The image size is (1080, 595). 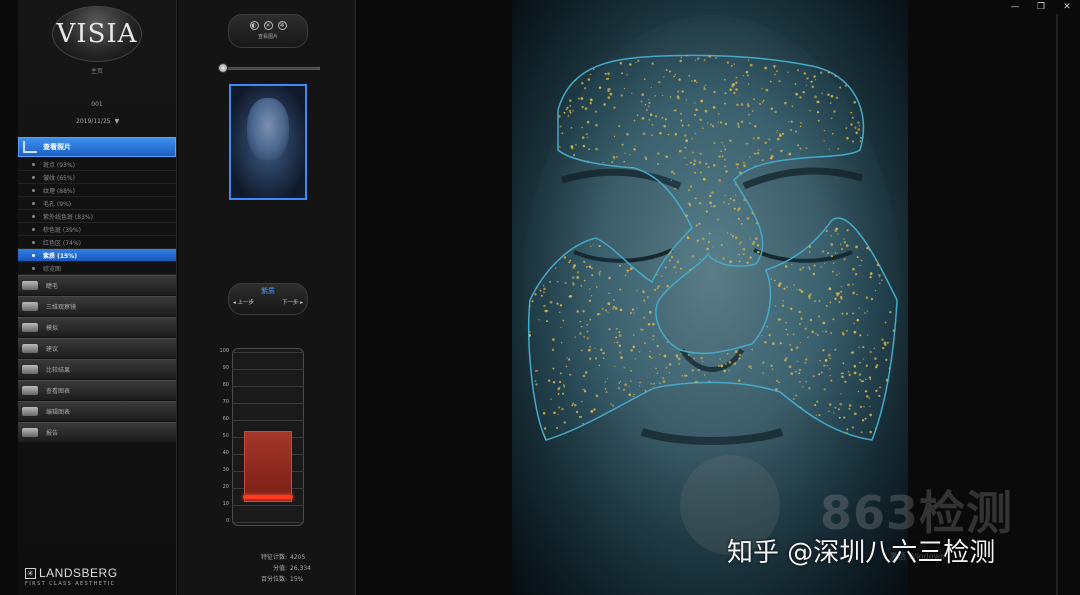 What do you see at coordinates (97, 268) in the screenshot?
I see `analysis-item-8: 综览图` at bounding box center [97, 268].